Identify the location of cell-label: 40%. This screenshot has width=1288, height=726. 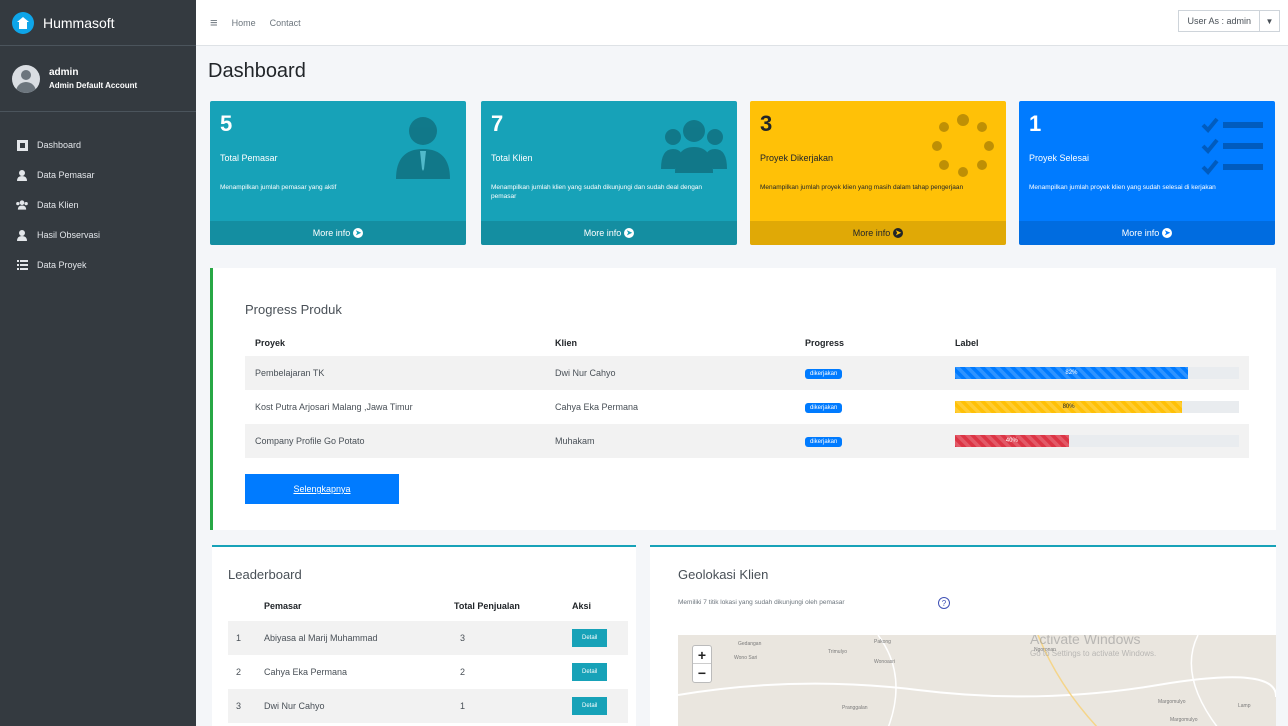
(1097, 441).